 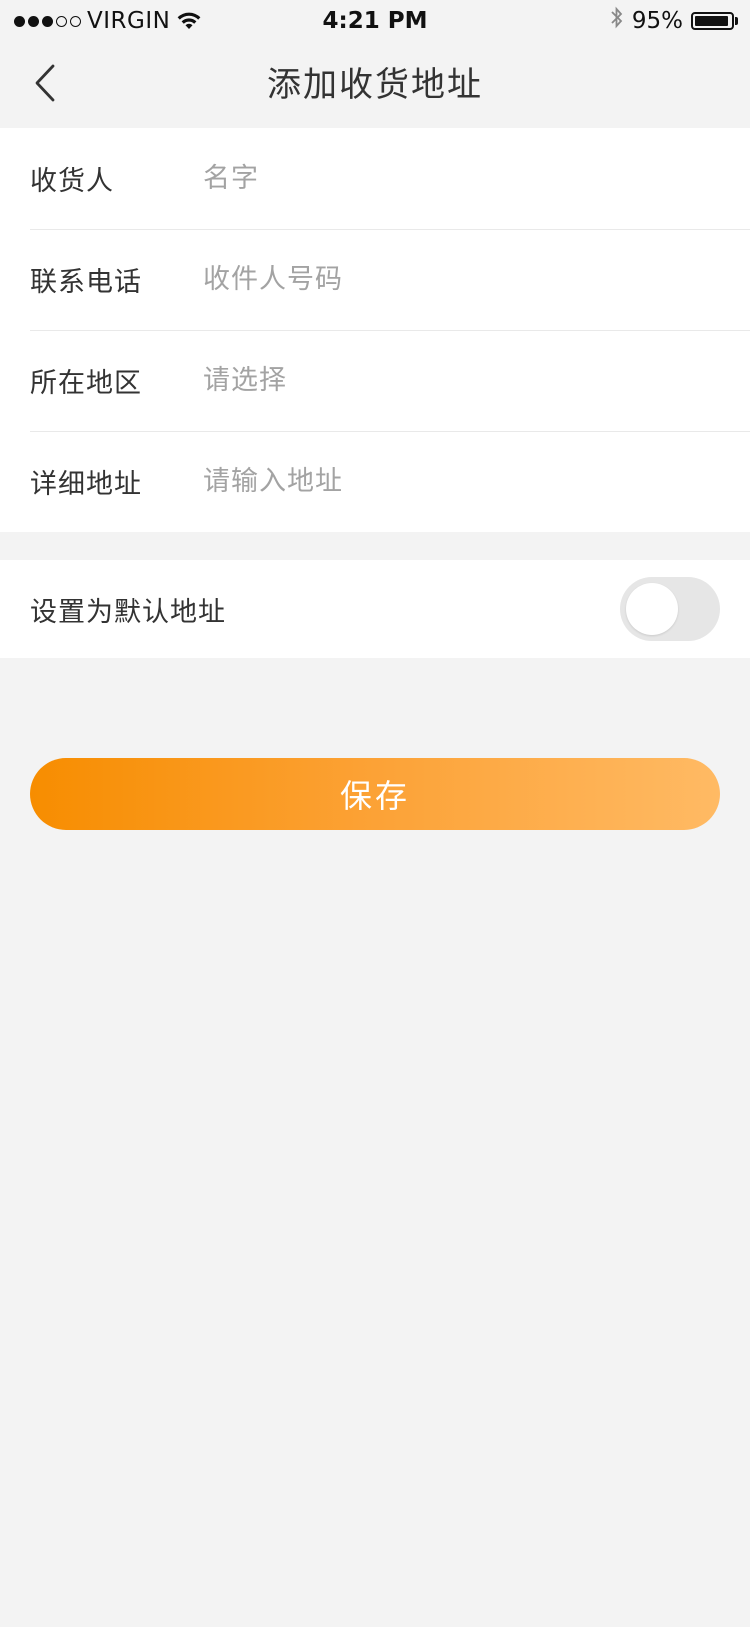 I want to click on default-address-toggle, so click(x=670, y=609).